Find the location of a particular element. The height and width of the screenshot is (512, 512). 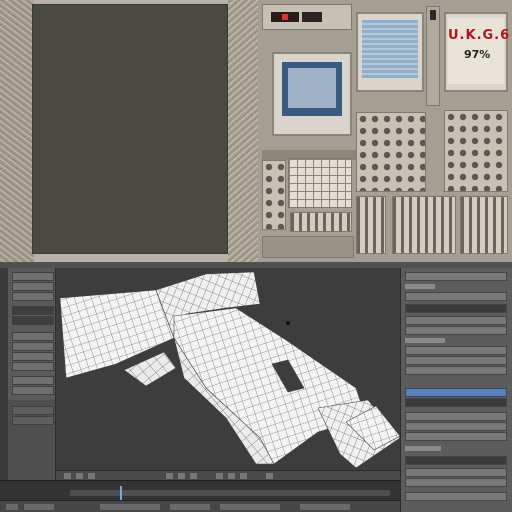

keying-button is located at coordinates (325, 507).